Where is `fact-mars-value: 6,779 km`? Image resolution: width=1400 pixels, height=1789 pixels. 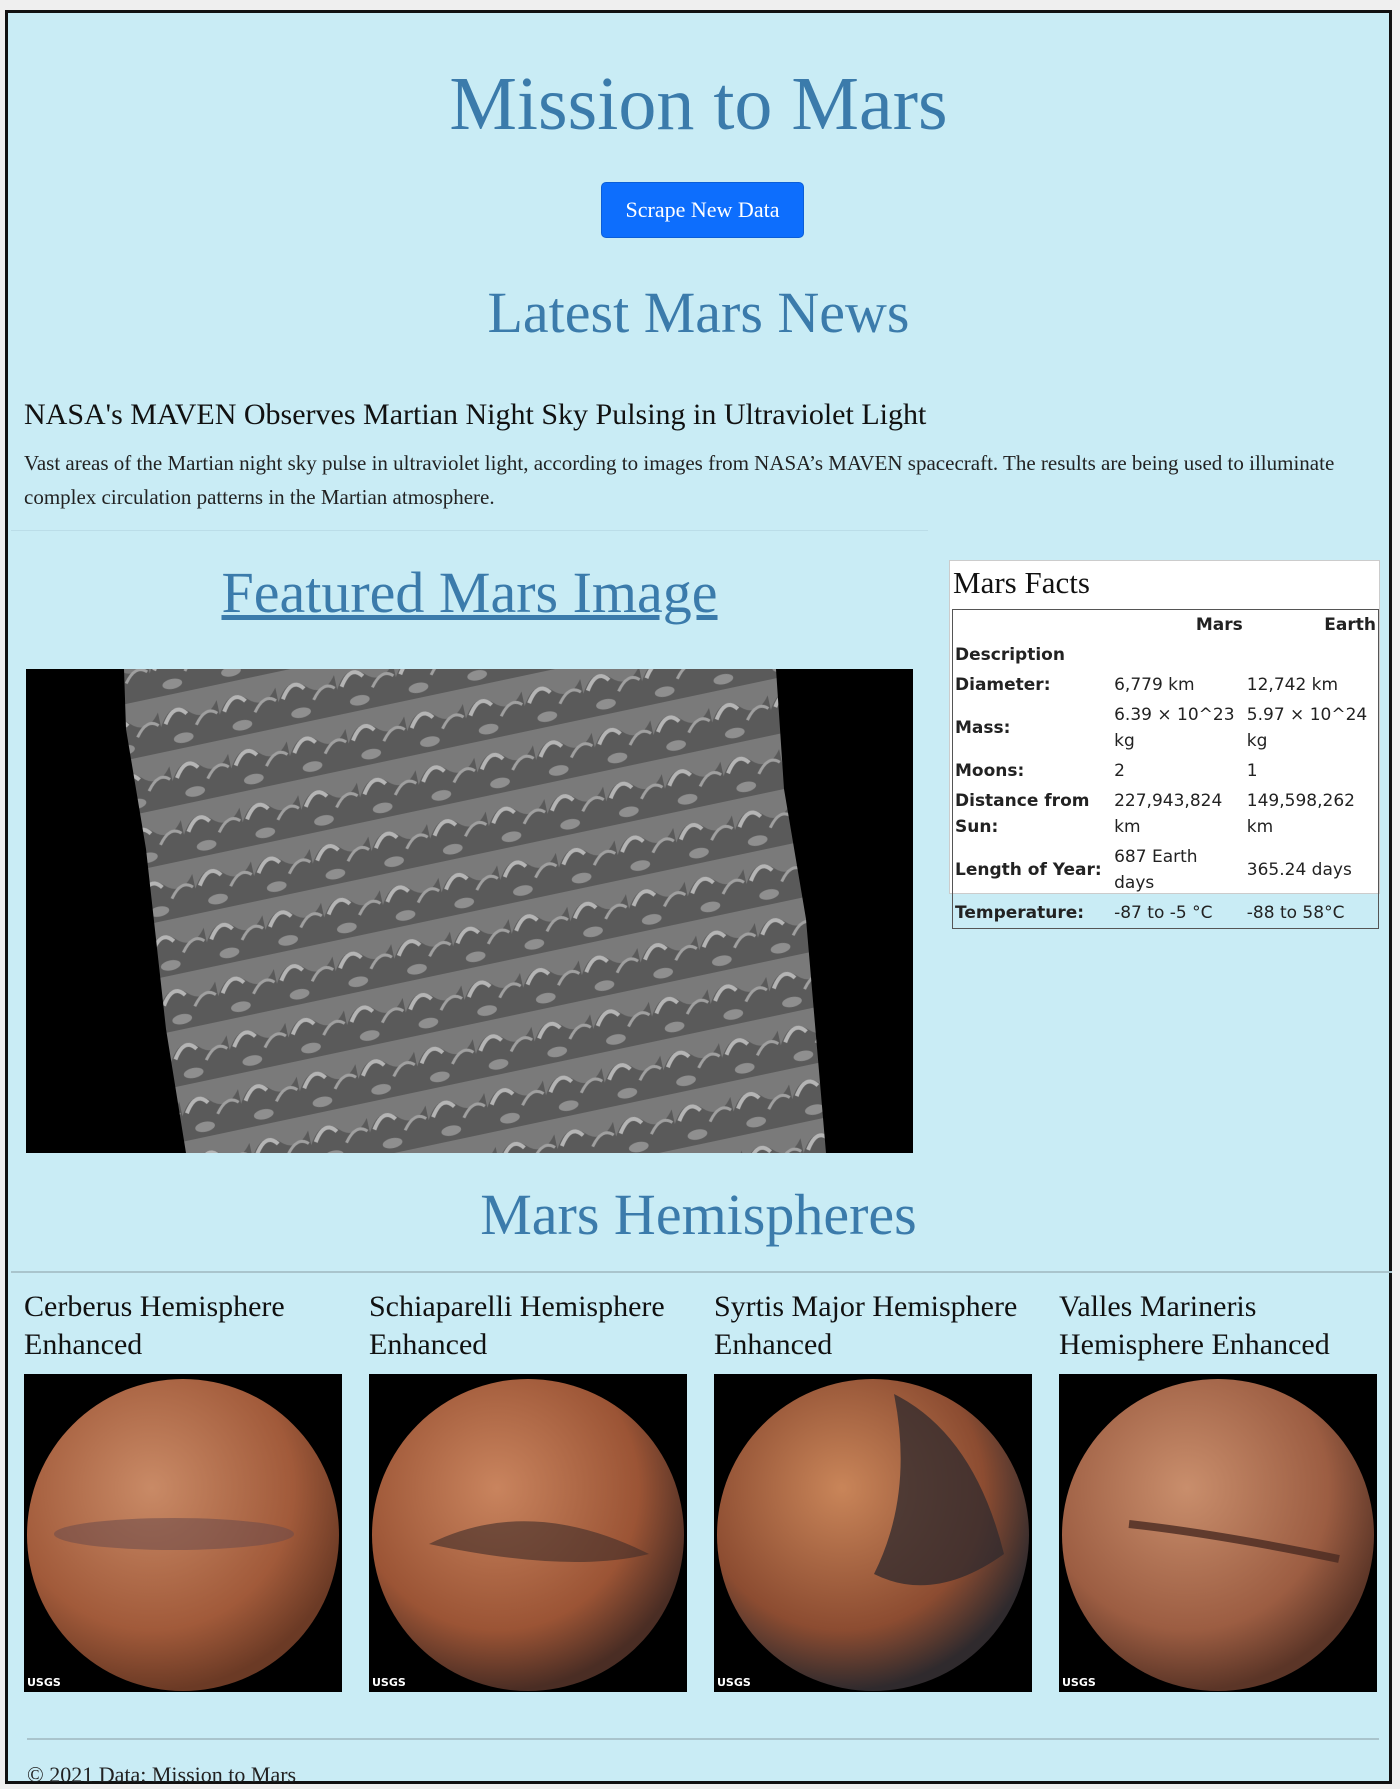 fact-mars-value: 6,779 km is located at coordinates (1154, 685).